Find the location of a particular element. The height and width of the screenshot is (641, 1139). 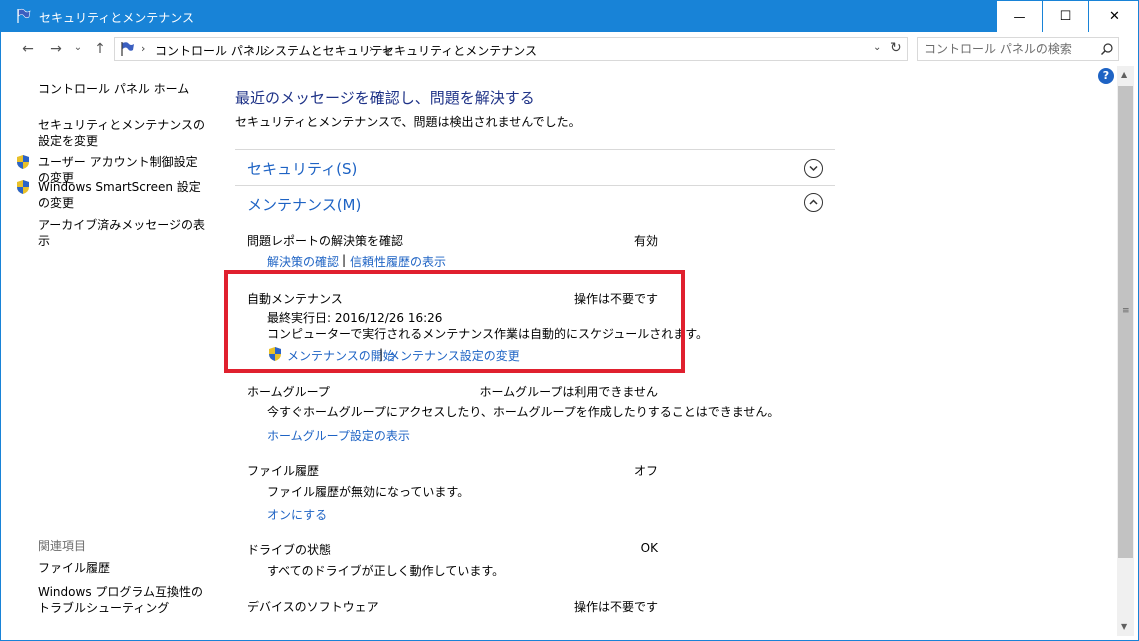

up-button: ↑ is located at coordinates (100, 49).